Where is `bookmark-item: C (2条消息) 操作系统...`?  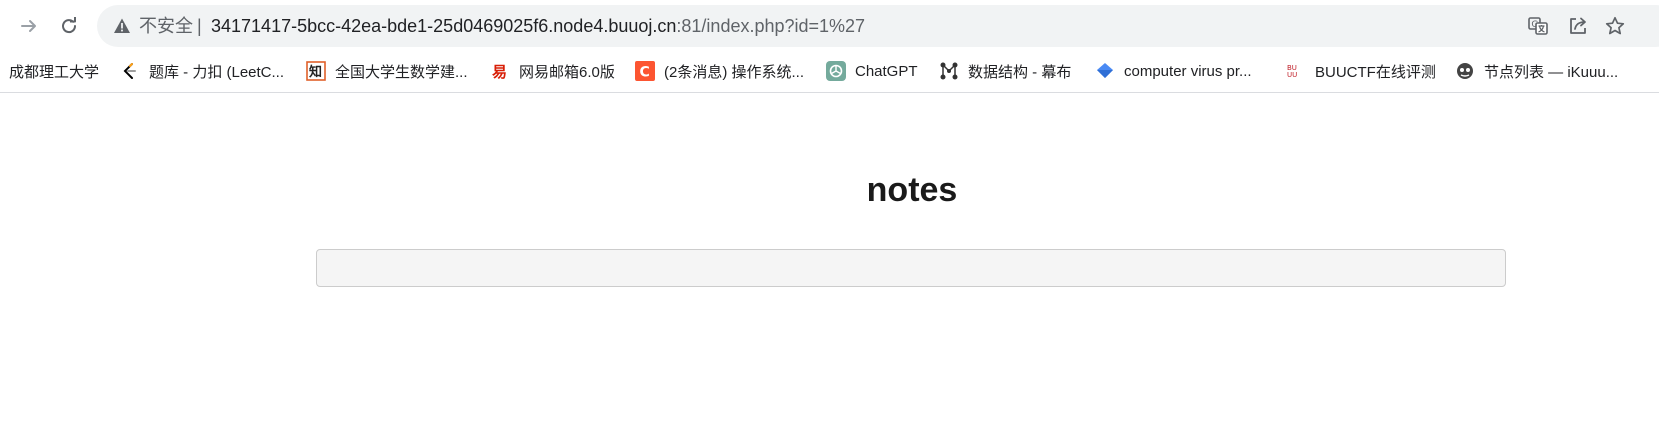
bookmark-item: C (2条消息) 操作系统... is located at coordinates (719, 71).